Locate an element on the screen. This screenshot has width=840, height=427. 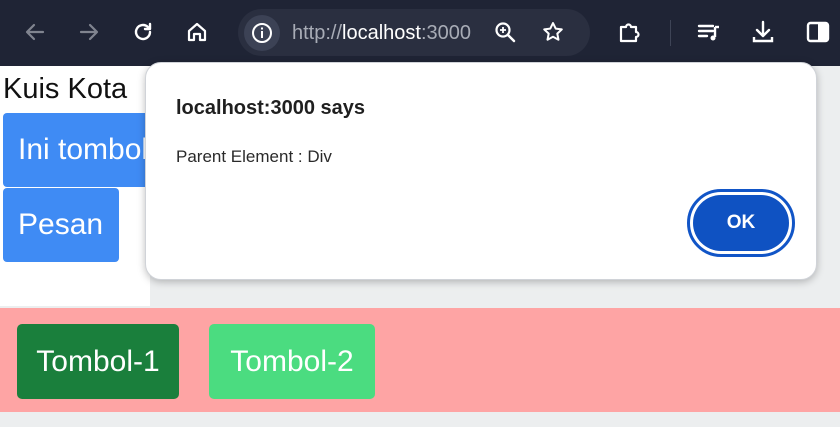
ok-button-focus-ring: OK is located at coordinates (741, 223).